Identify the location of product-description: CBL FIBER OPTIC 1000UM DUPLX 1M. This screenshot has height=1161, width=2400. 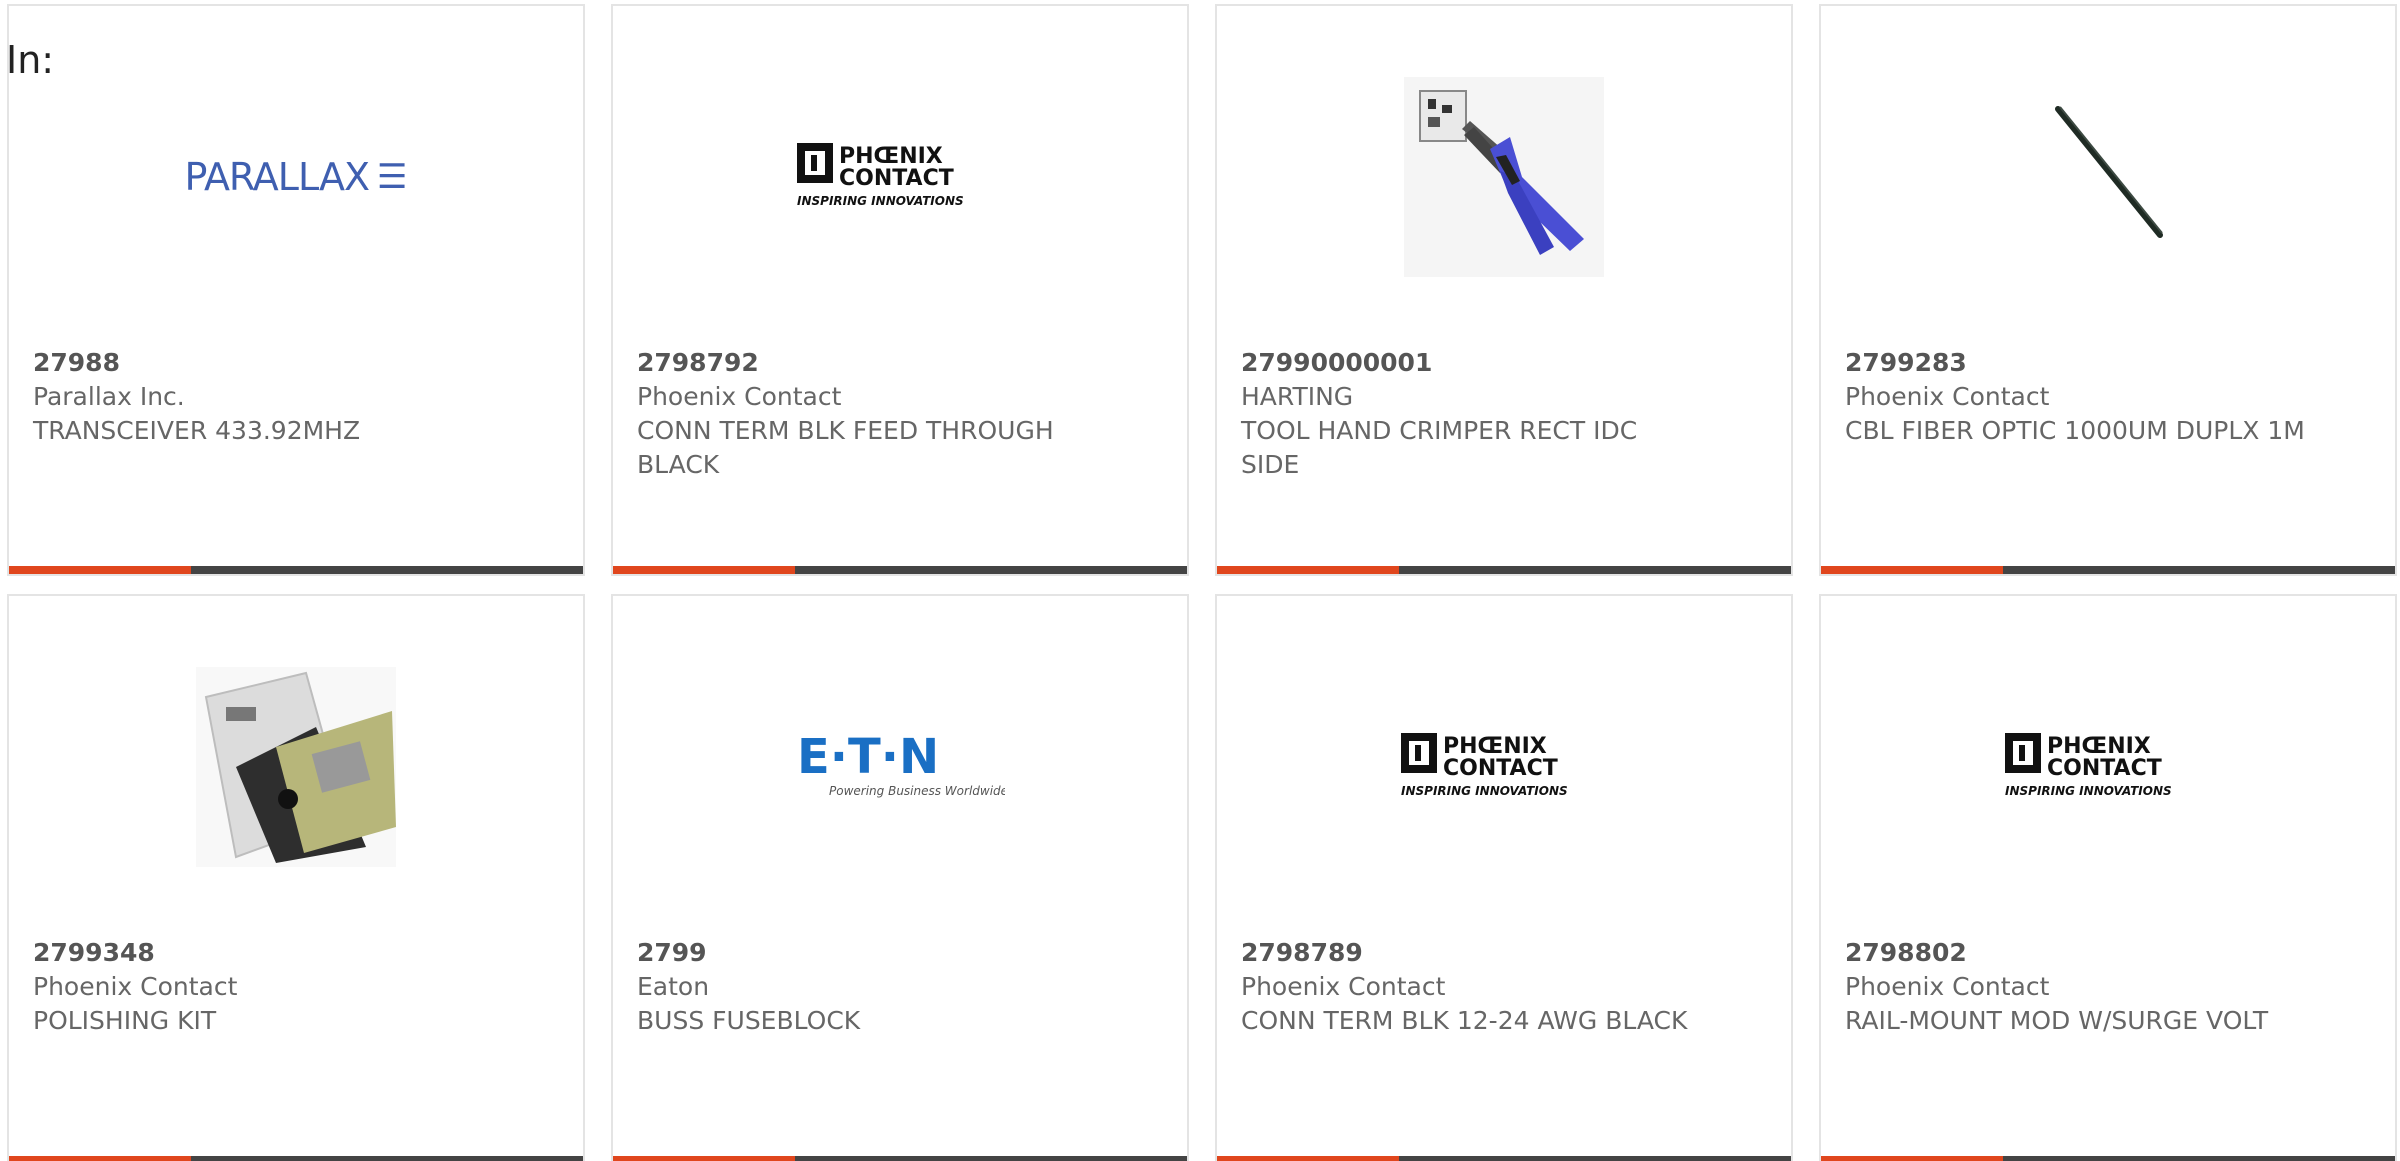
(2075, 430).